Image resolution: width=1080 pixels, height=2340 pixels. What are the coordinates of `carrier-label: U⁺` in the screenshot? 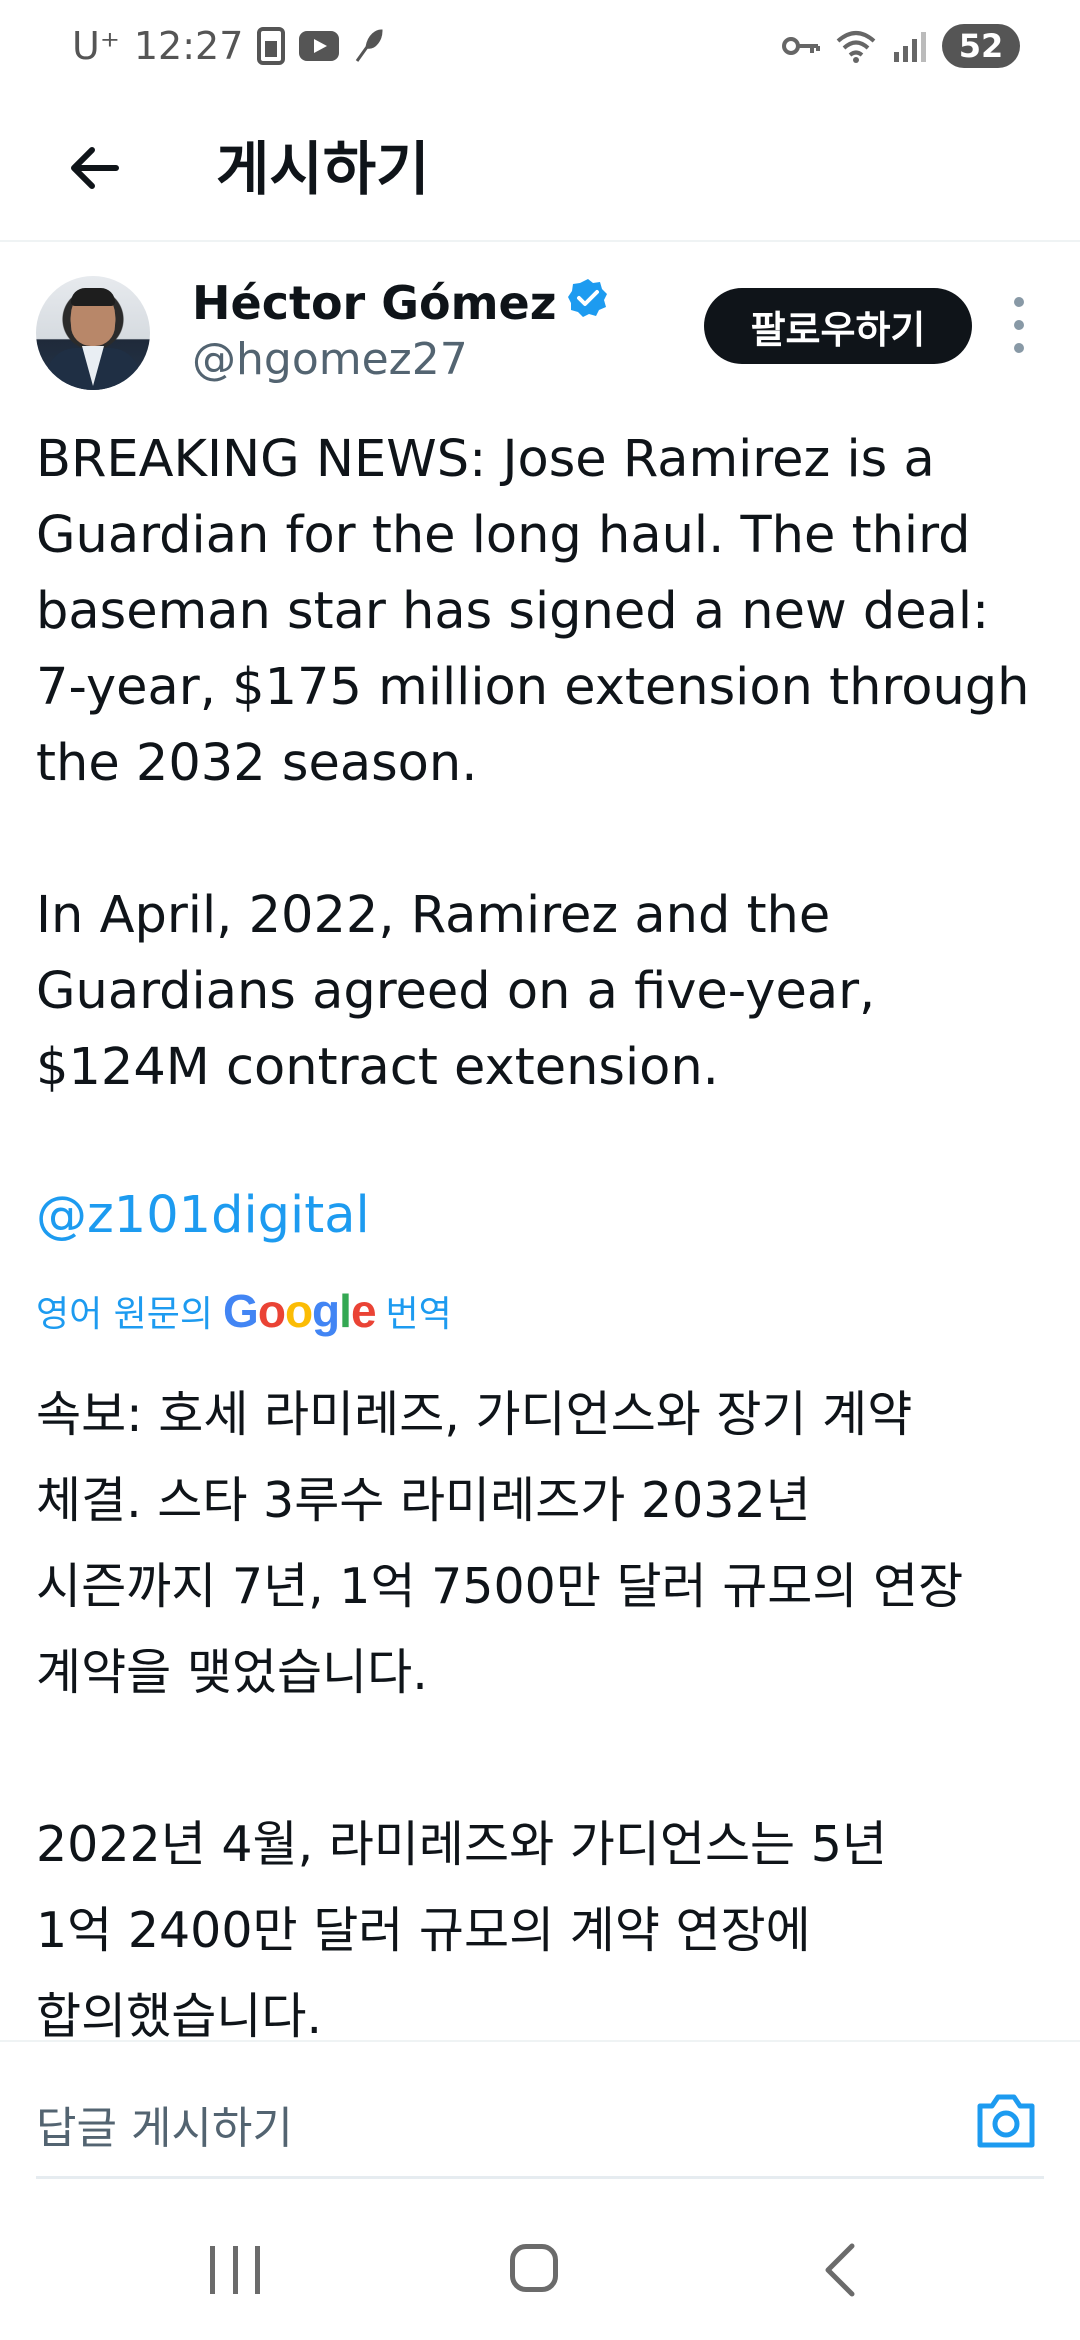 It's located at (96, 46).